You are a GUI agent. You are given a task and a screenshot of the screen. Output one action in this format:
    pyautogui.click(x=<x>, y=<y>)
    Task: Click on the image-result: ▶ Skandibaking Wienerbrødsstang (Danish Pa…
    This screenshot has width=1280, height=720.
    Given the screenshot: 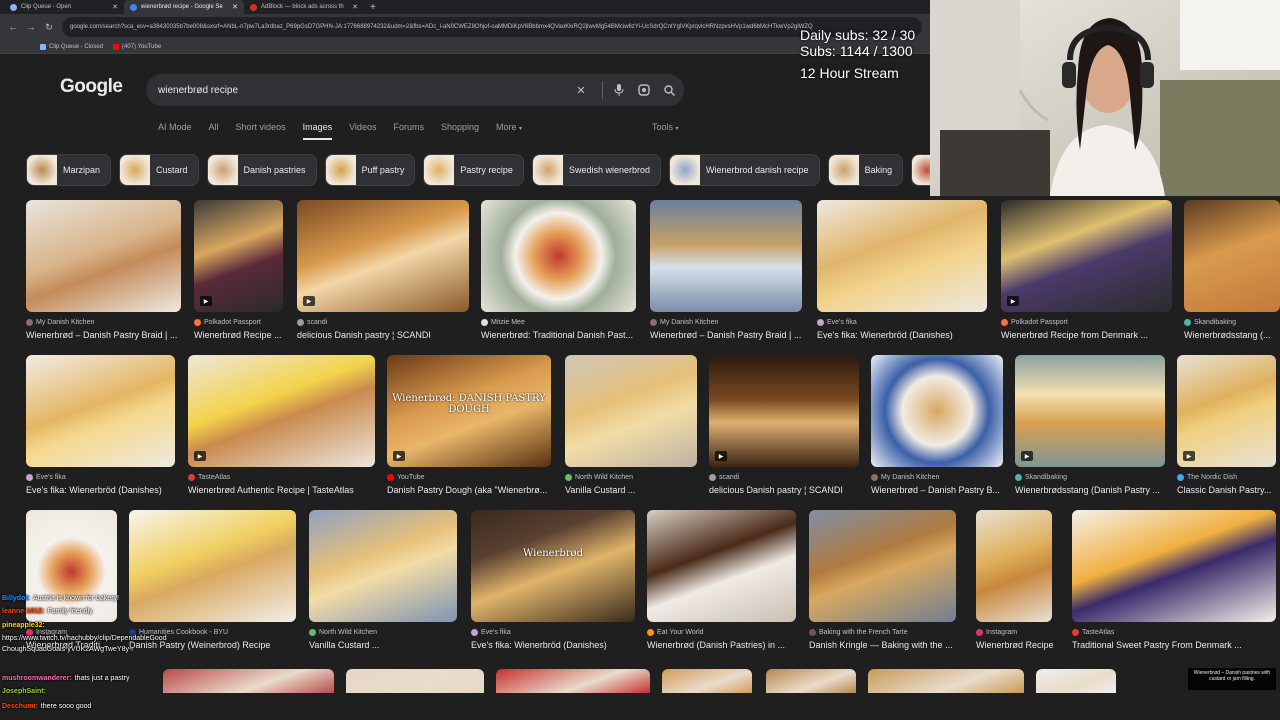 What is the action you would take?
    pyautogui.click(x=1090, y=432)
    